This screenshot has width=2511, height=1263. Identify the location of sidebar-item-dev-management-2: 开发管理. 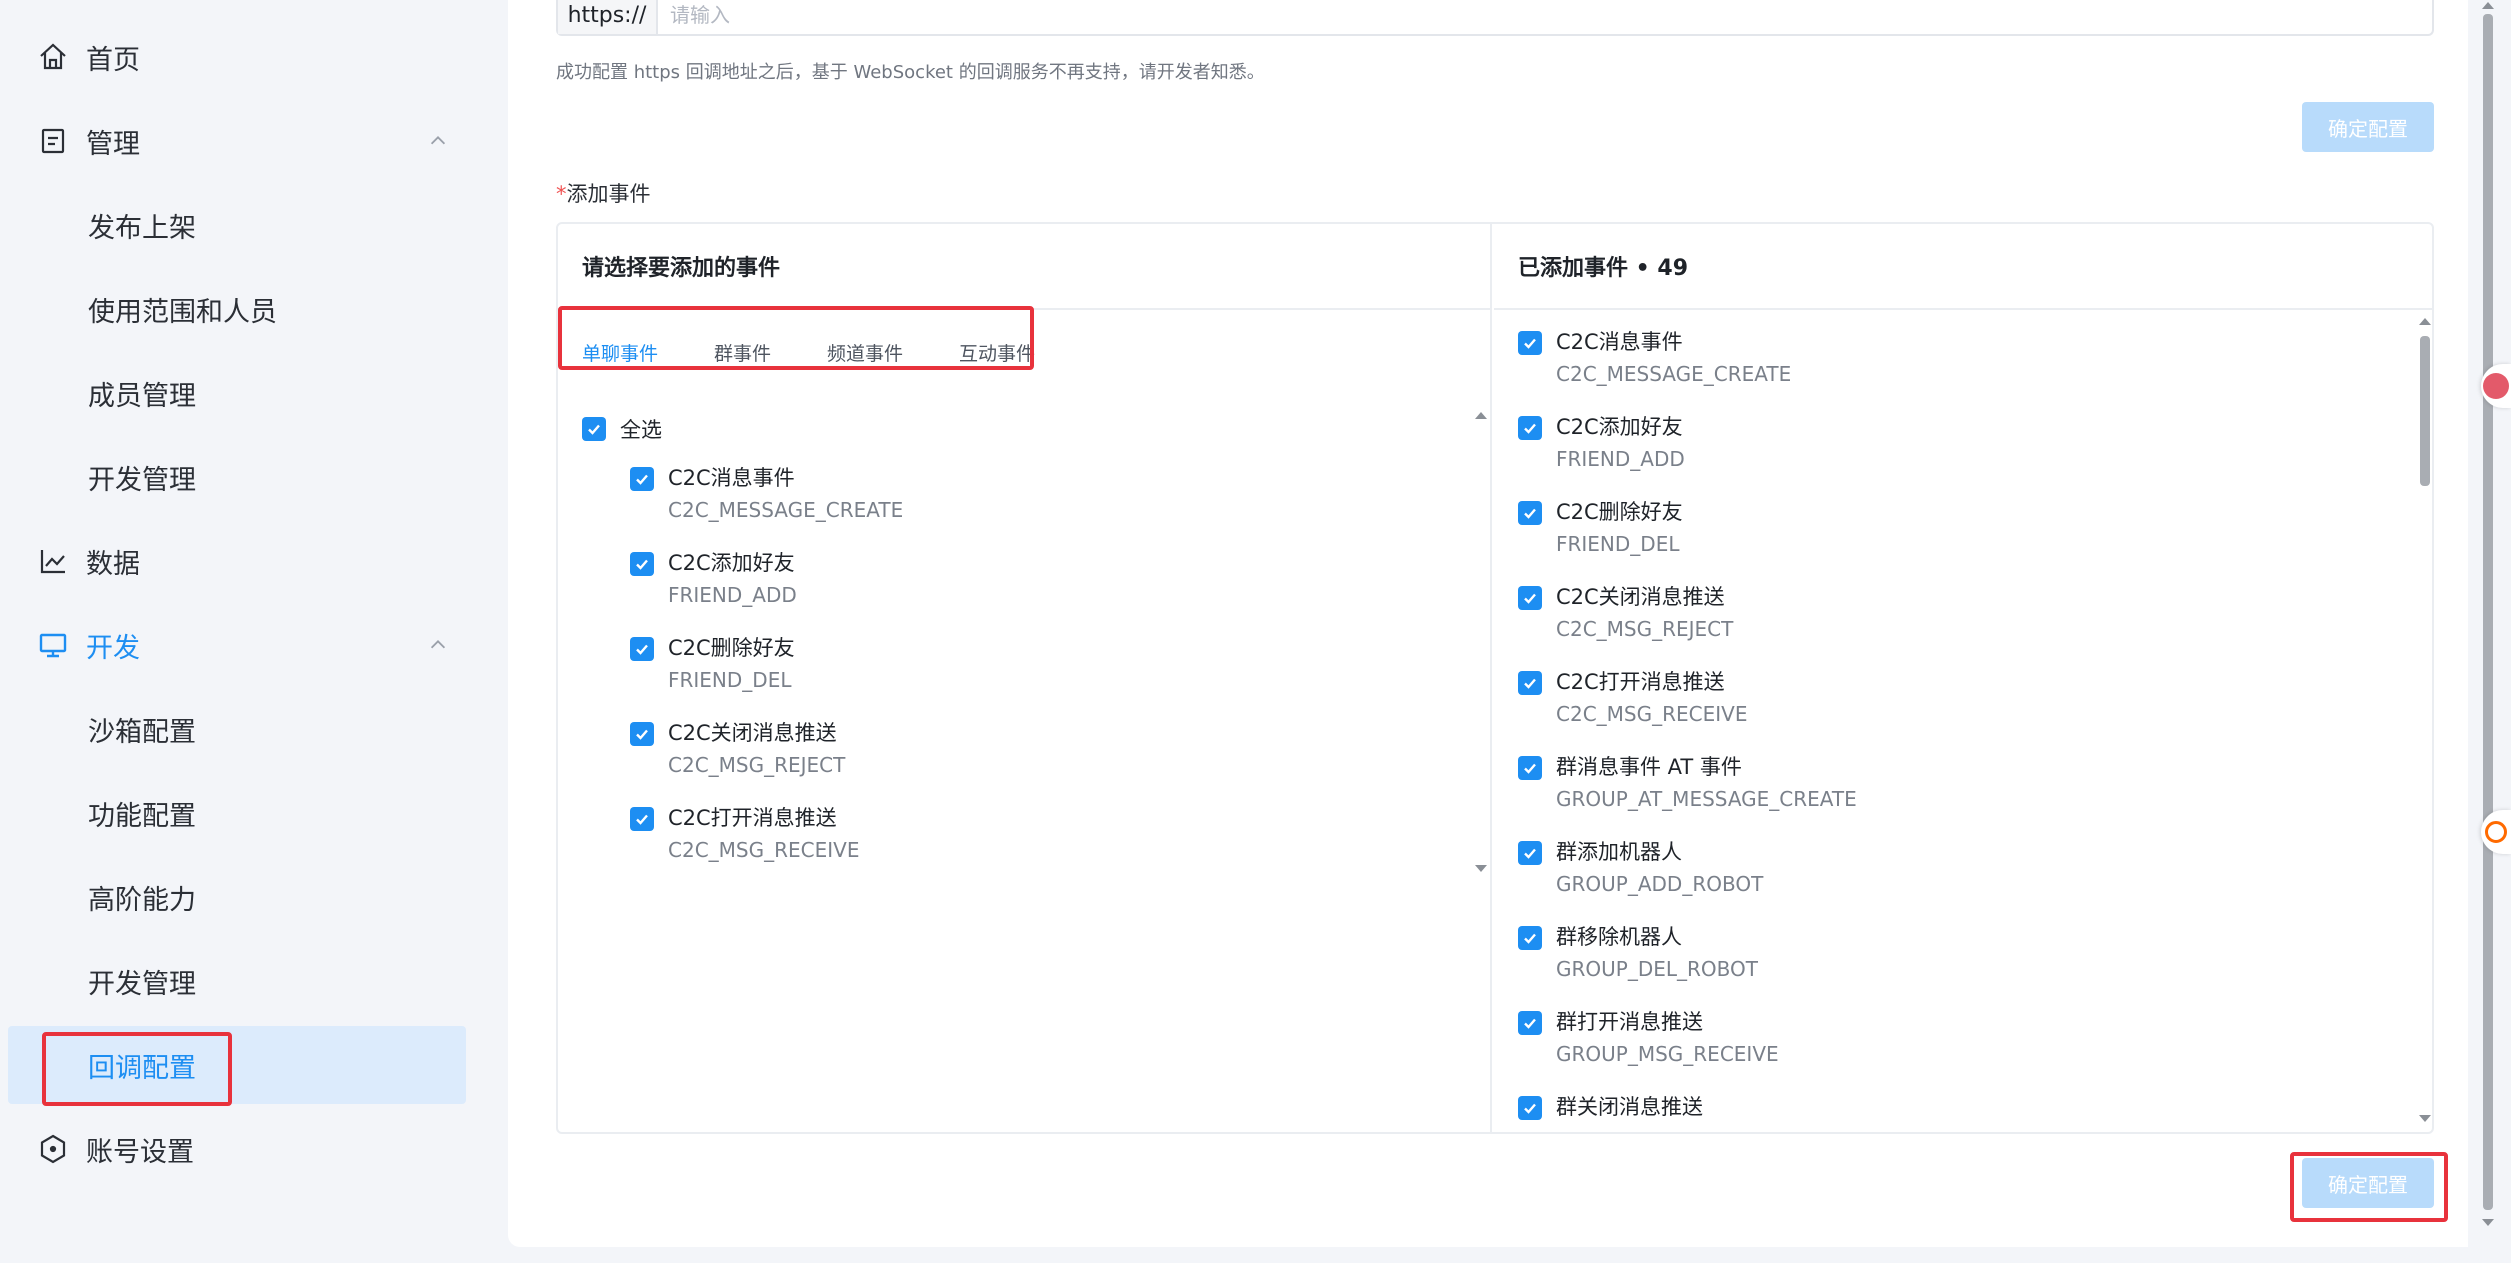
(237, 981).